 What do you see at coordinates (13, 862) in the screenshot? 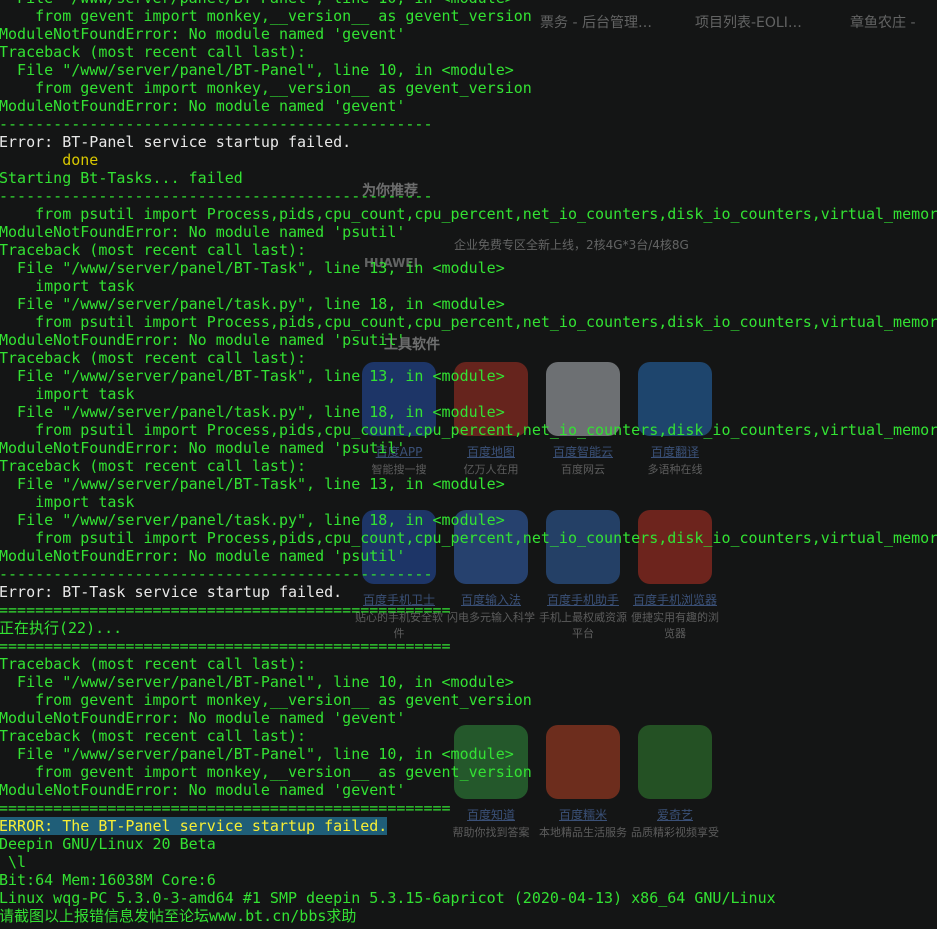
I see `terminal-line: \l` at bounding box center [13, 862].